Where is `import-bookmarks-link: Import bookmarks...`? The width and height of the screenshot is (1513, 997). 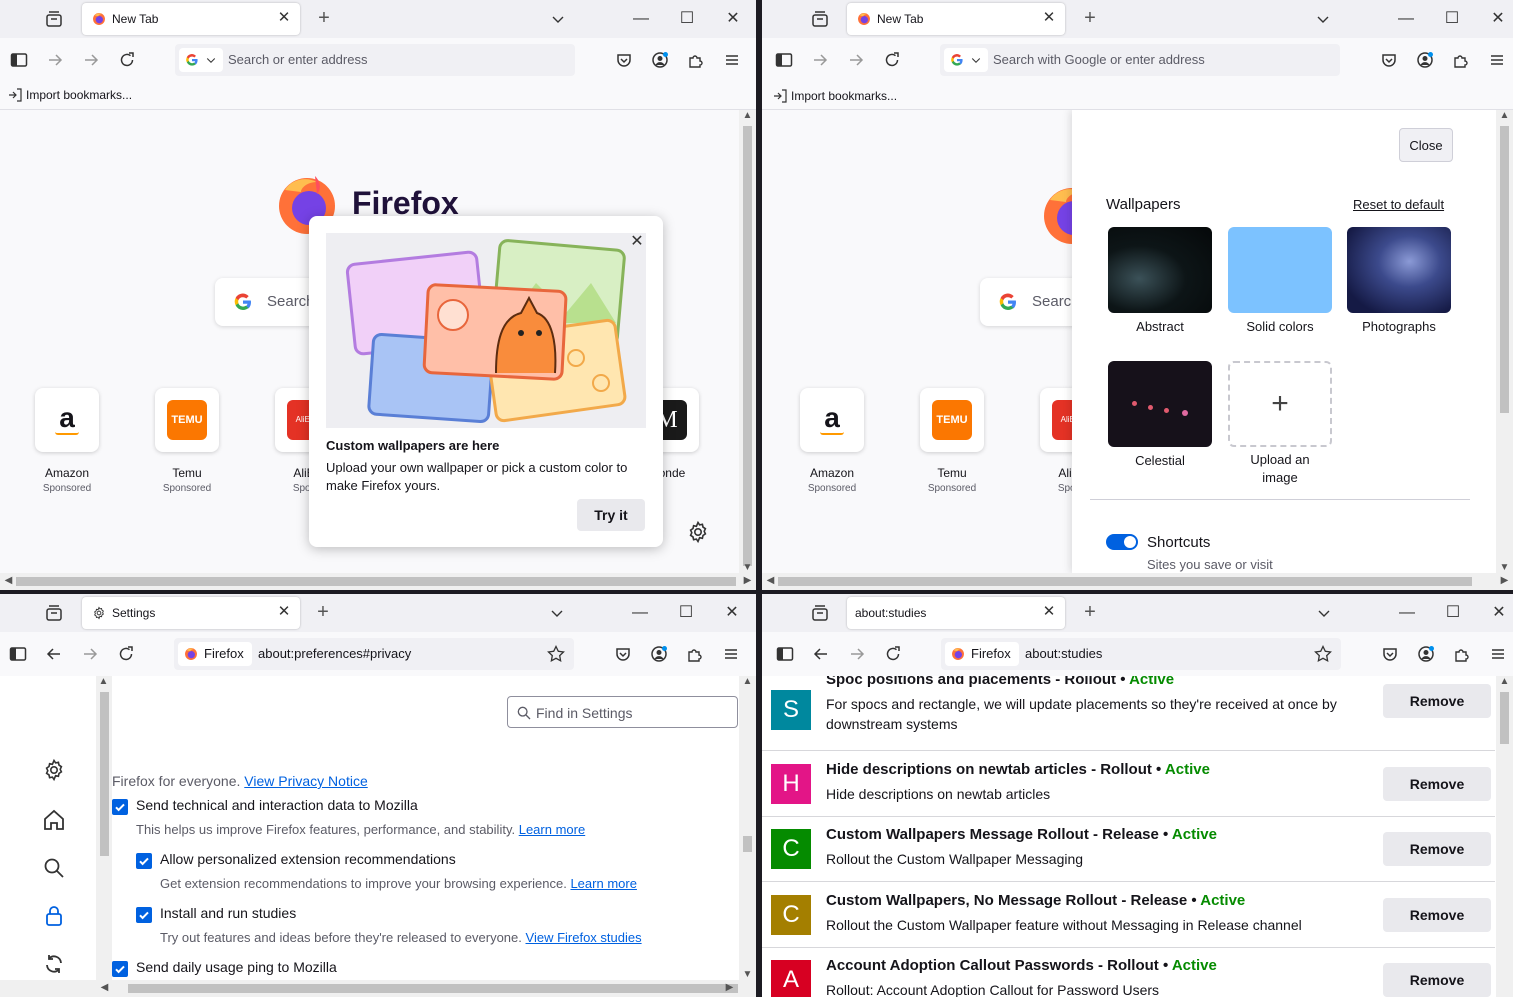 import-bookmarks-link: Import bookmarks... is located at coordinates (835, 96).